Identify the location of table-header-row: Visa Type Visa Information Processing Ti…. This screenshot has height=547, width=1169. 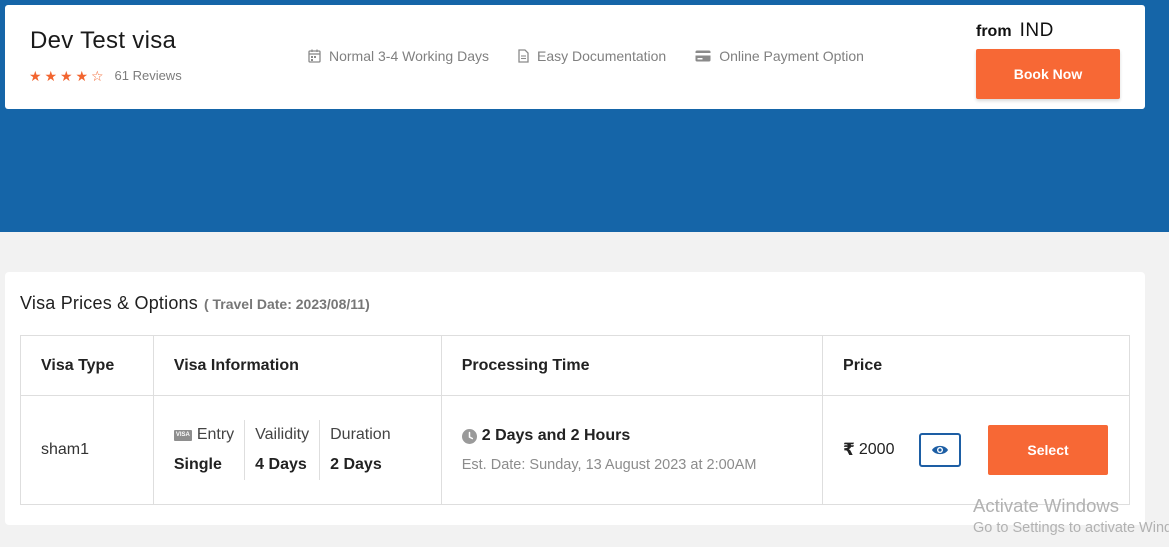
(575, 365).